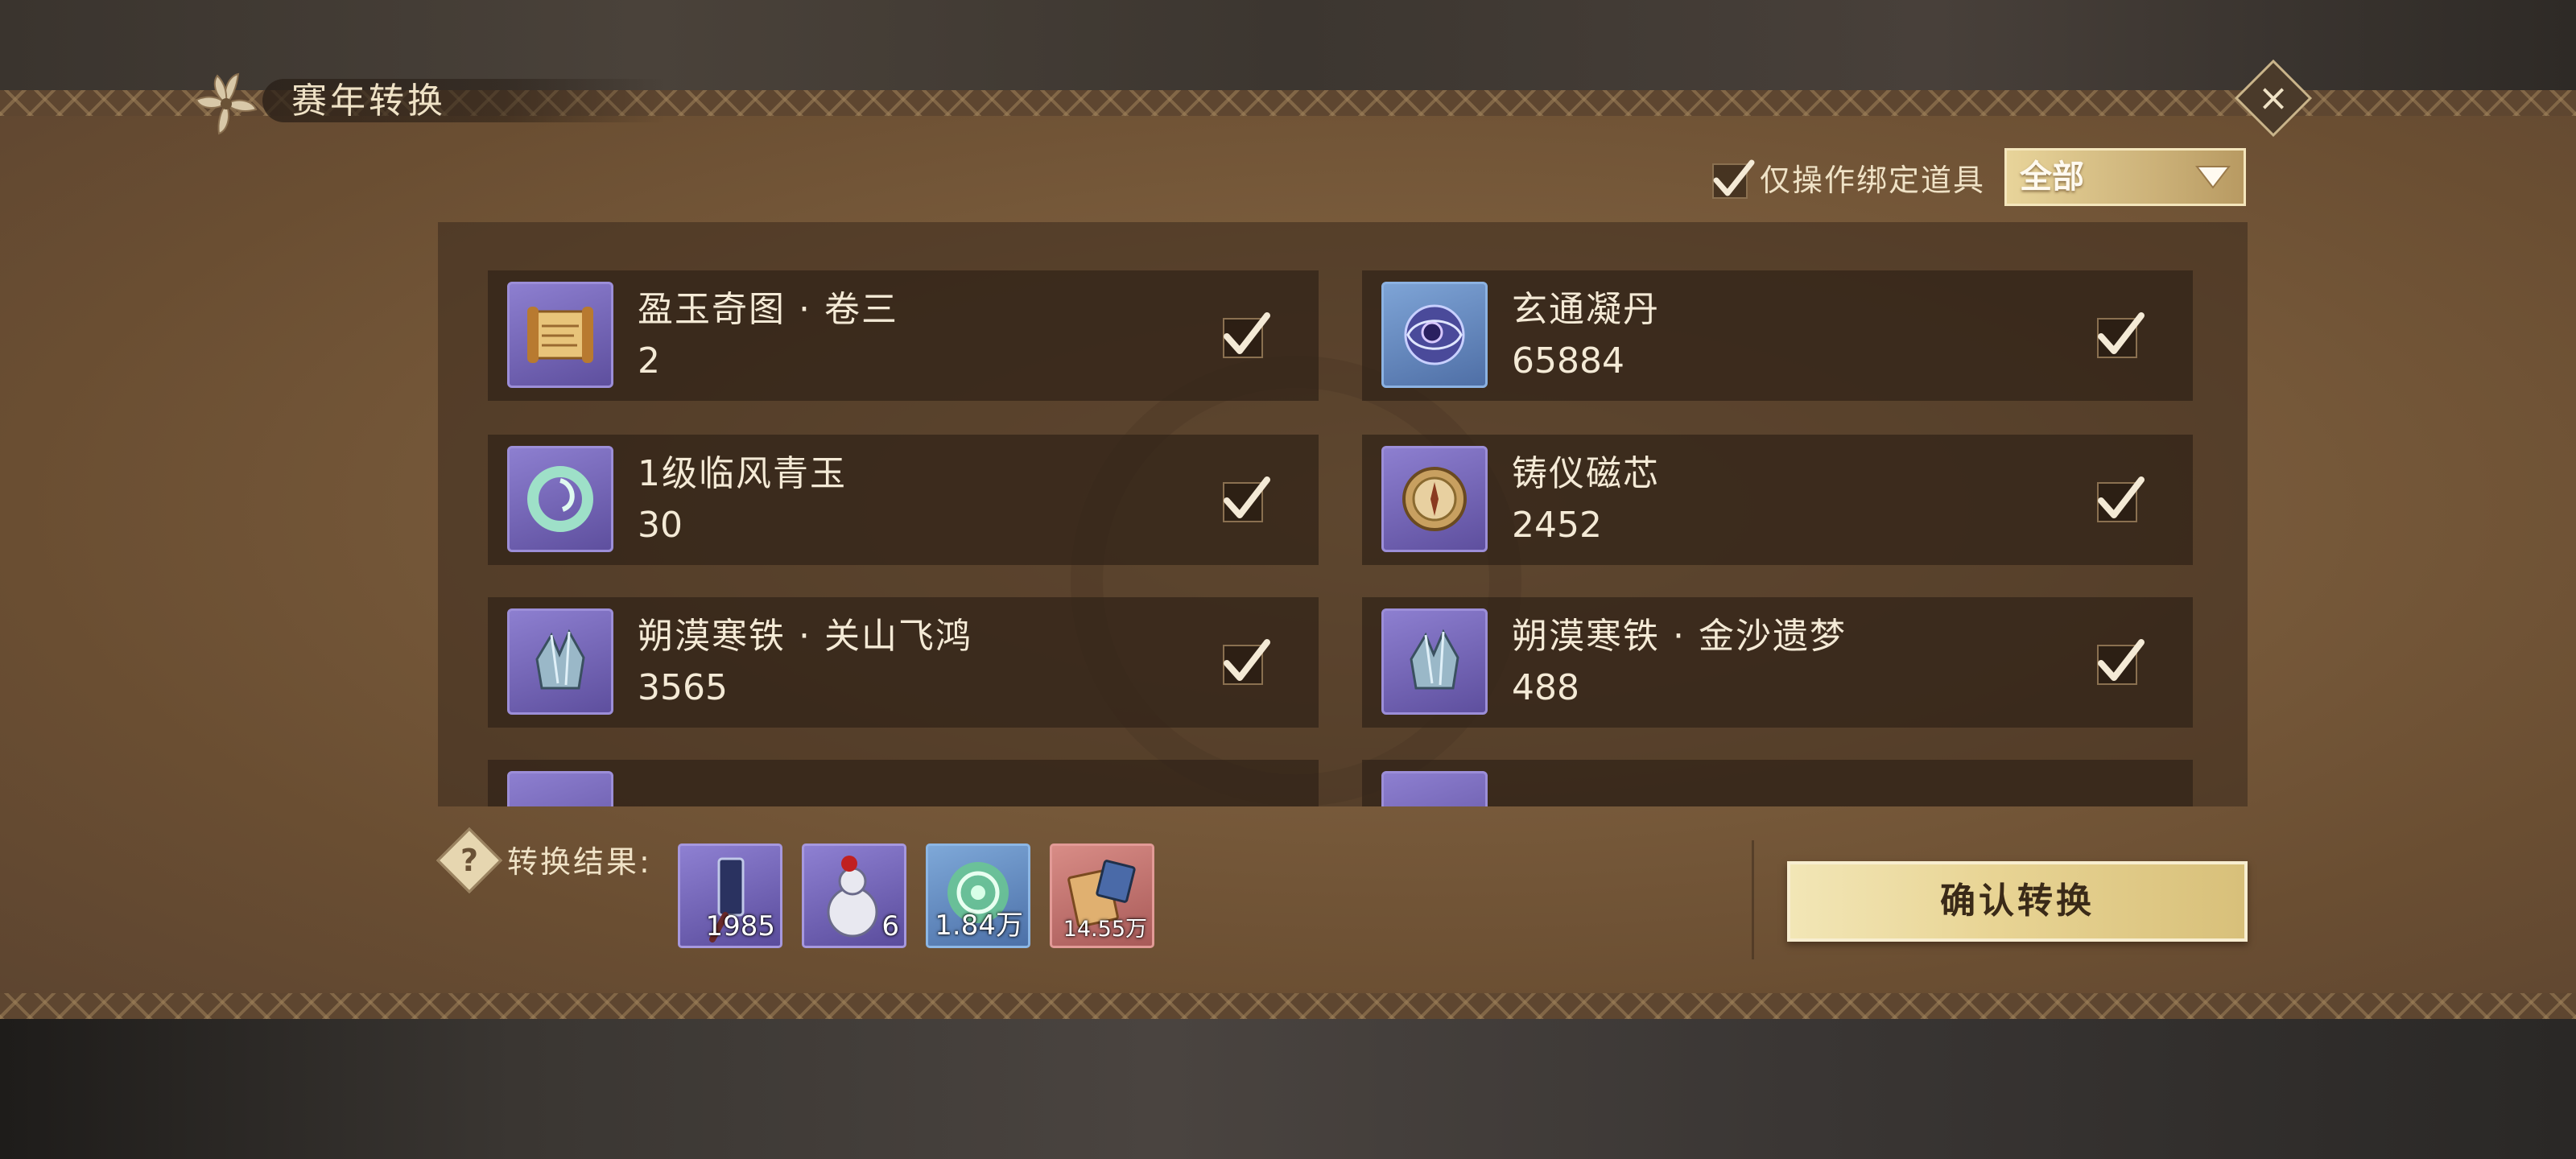  Describe the element at coordinates (1777, 500) in the screenshot. I see `list-item: 铸仪磁芯 2452` at that location.